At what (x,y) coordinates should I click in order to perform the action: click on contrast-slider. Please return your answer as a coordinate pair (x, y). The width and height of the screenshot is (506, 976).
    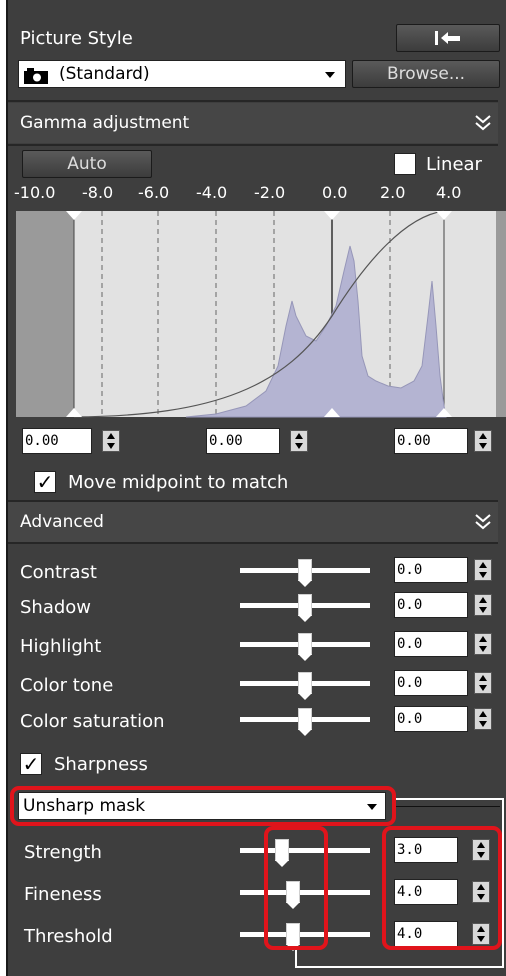
    Looking at the image, I should click on (305, 572).